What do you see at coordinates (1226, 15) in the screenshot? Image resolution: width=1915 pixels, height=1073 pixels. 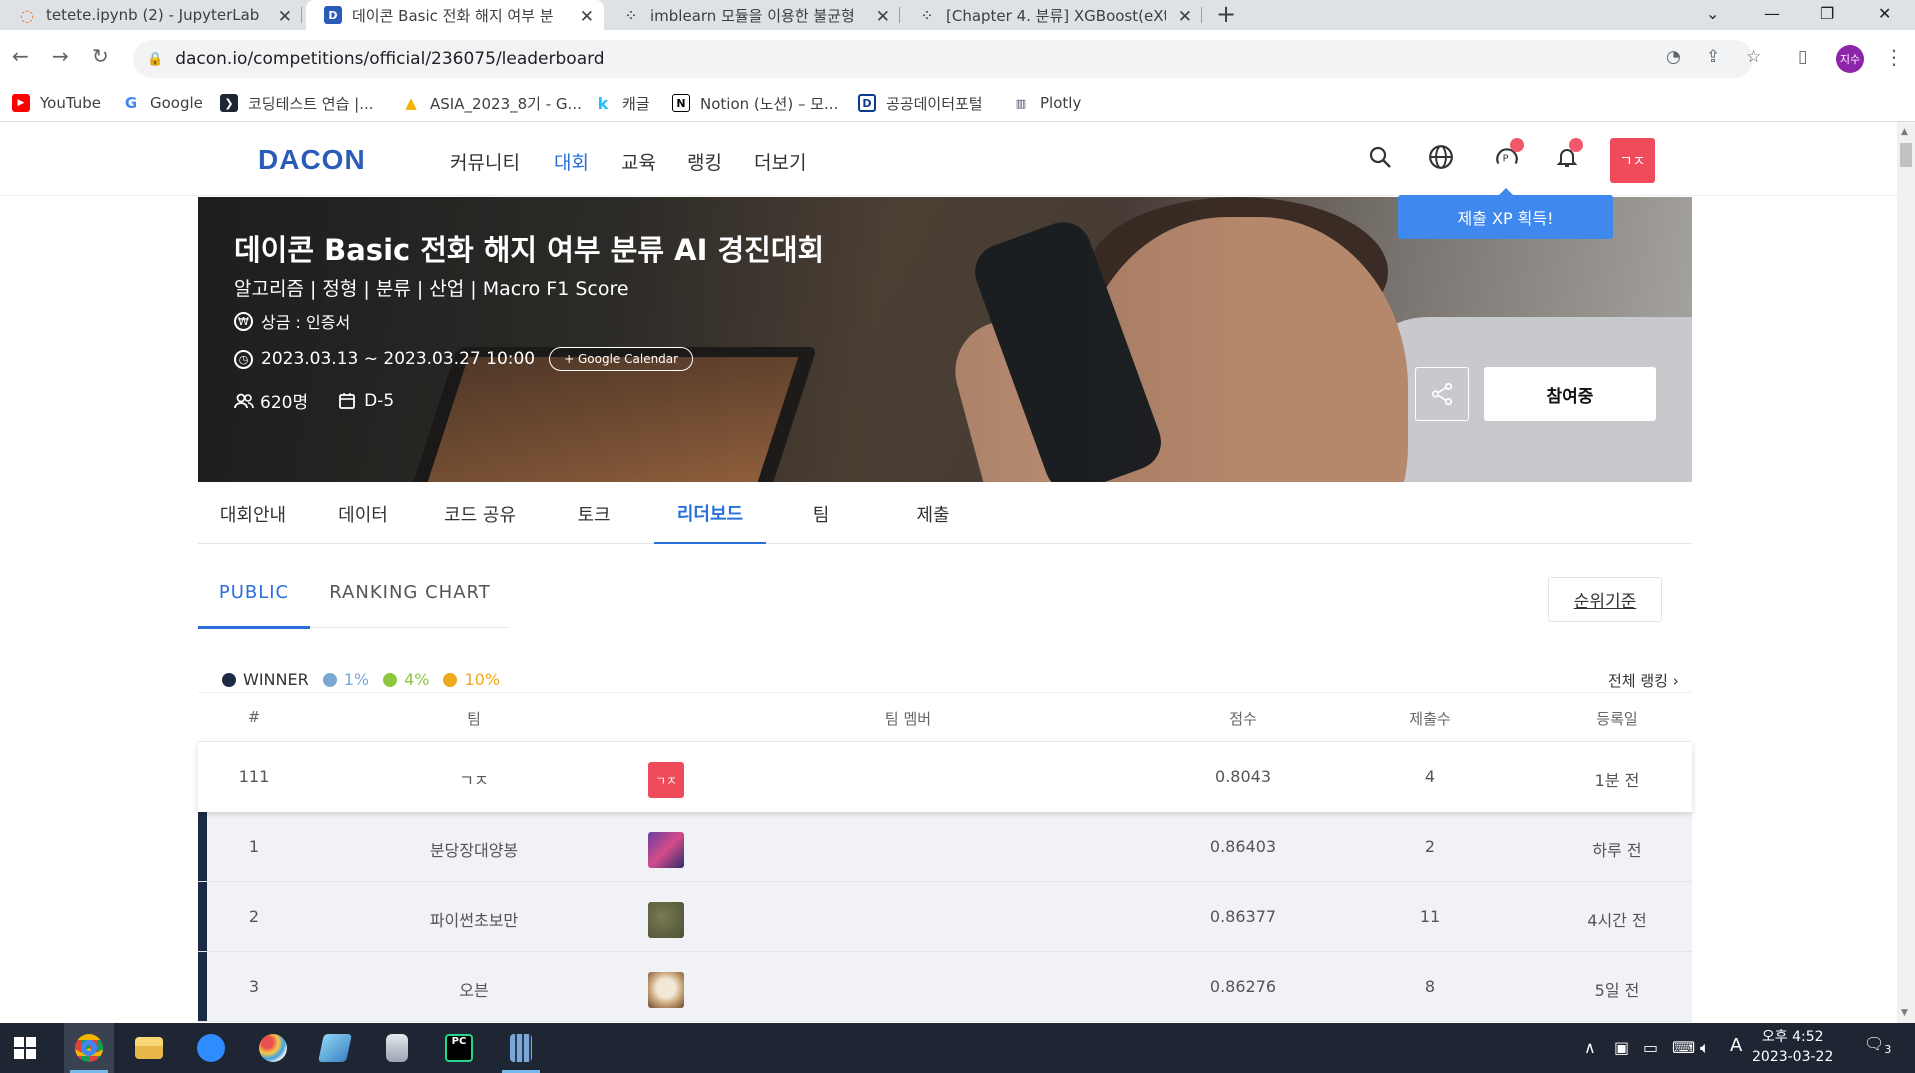 I see `new-tab-button: +` at bounding box center [1226, 15].